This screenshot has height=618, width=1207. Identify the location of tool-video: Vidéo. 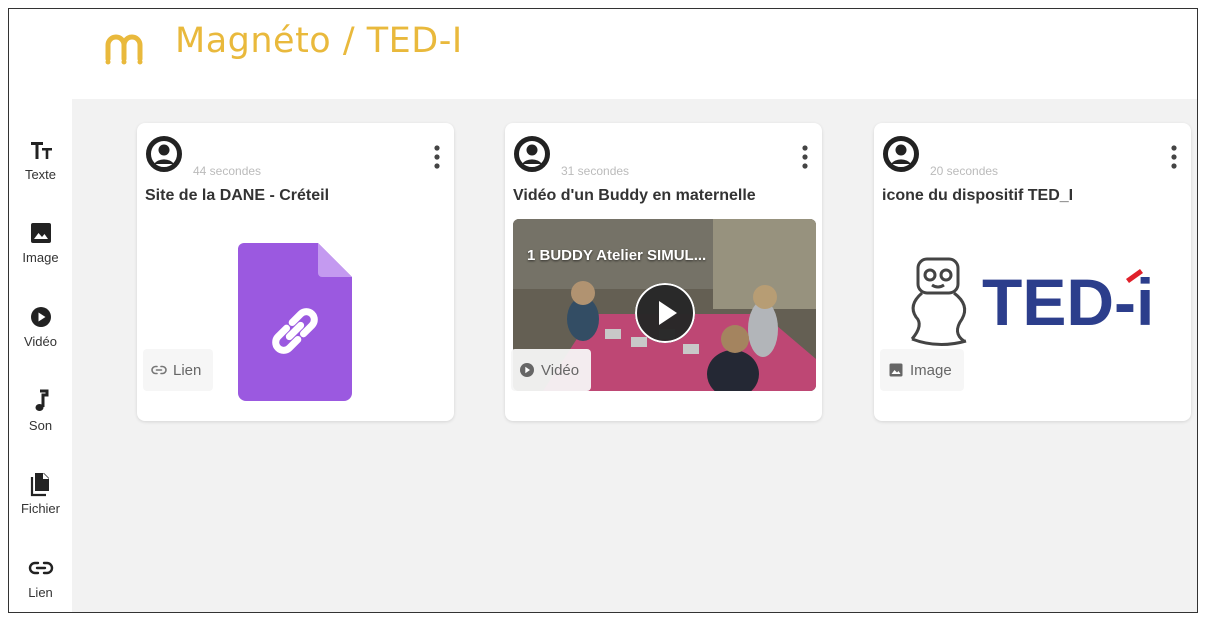
(40, 326).